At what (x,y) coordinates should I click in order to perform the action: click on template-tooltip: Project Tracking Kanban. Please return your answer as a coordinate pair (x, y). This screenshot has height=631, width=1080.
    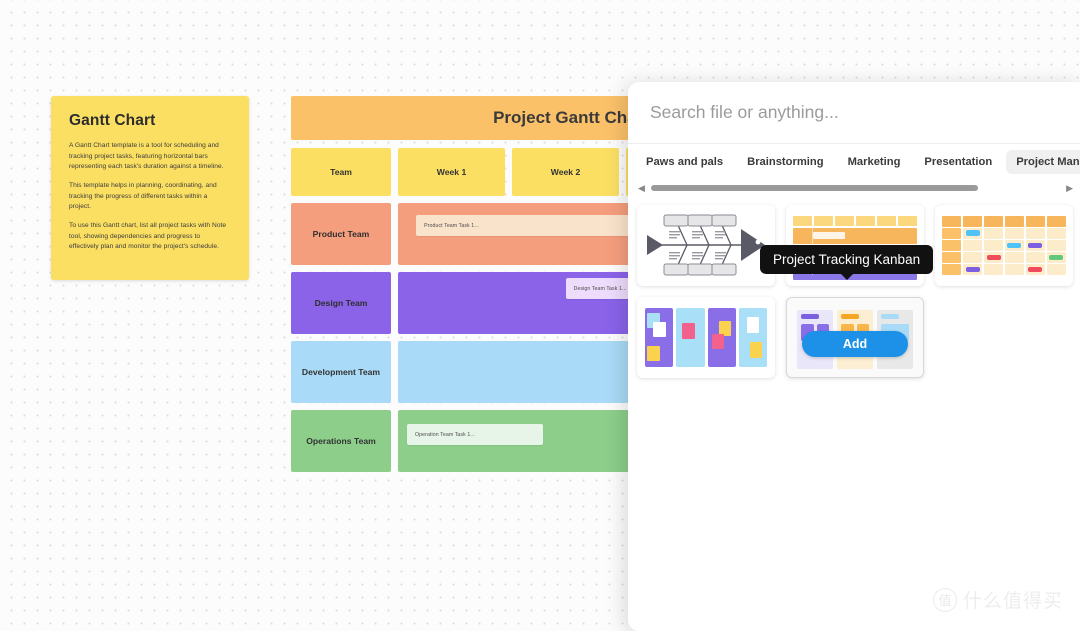
    Looking at the image, I should click on (847, 259).